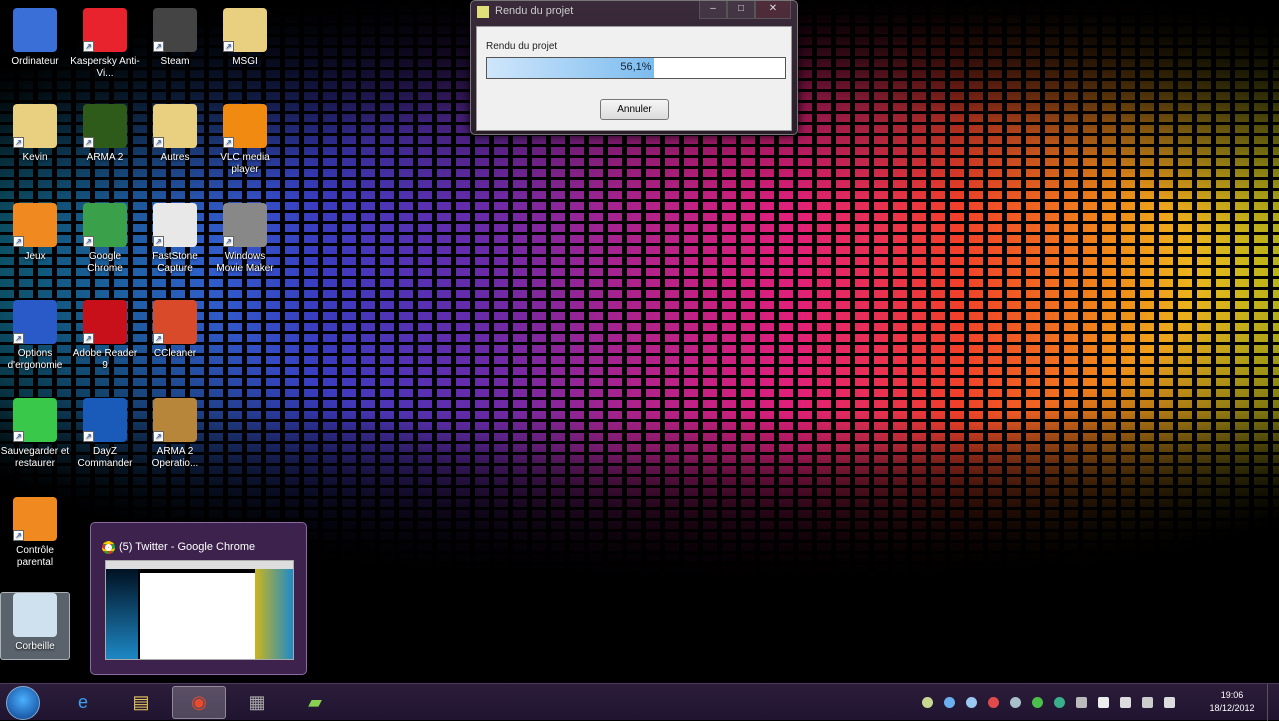  I want to click on clock-date: 18/12/2012, so click(1232, 708).